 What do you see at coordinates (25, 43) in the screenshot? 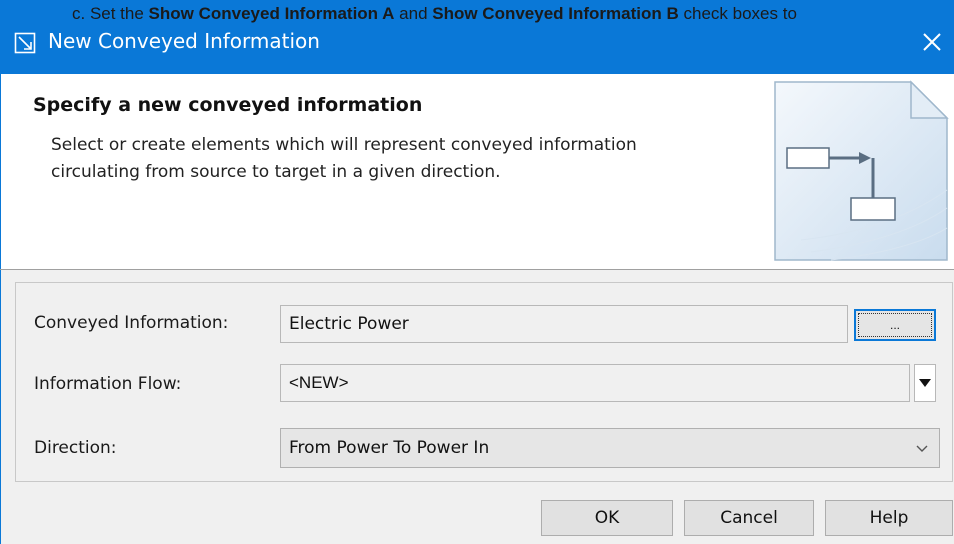
I see `dialog-icon` at bounding box center [25, 43].